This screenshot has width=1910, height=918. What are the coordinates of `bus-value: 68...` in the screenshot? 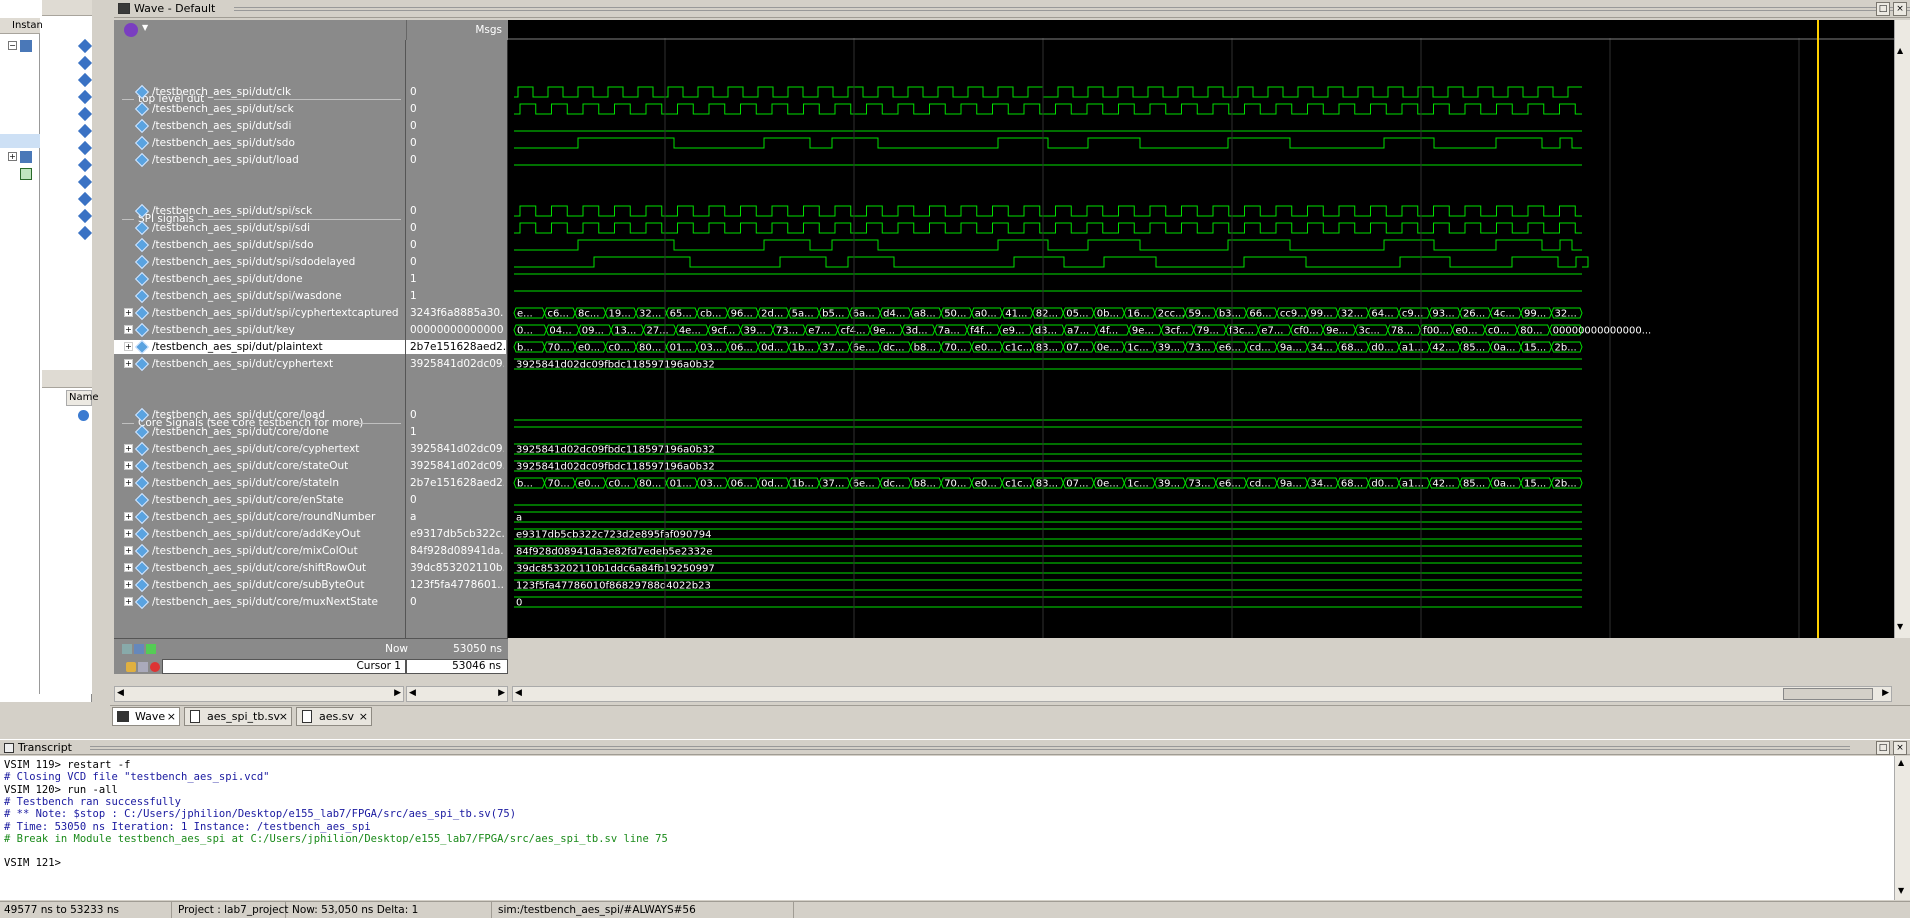 It's located at (1352, 484).